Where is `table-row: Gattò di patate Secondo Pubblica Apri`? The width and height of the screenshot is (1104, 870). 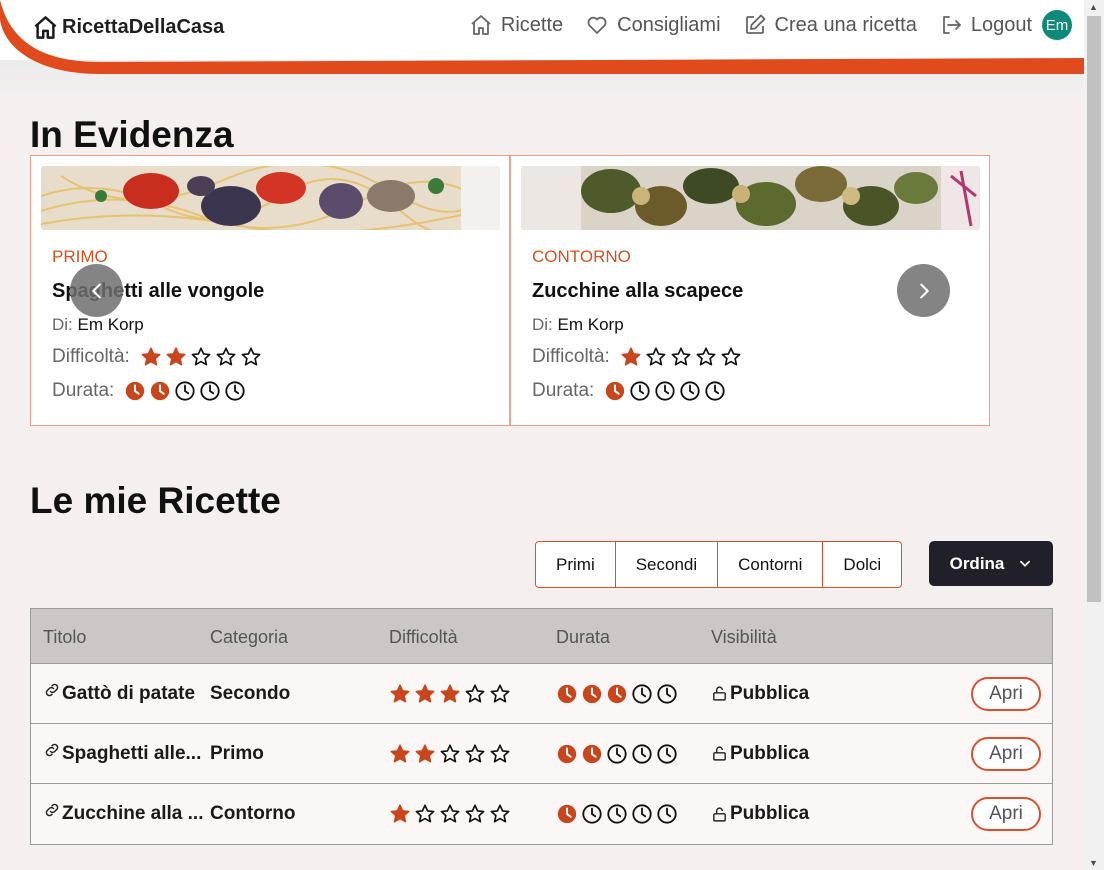
table-row: Gattò di patate Secondo Pubblica Apri is located at coordinates (541, 694).